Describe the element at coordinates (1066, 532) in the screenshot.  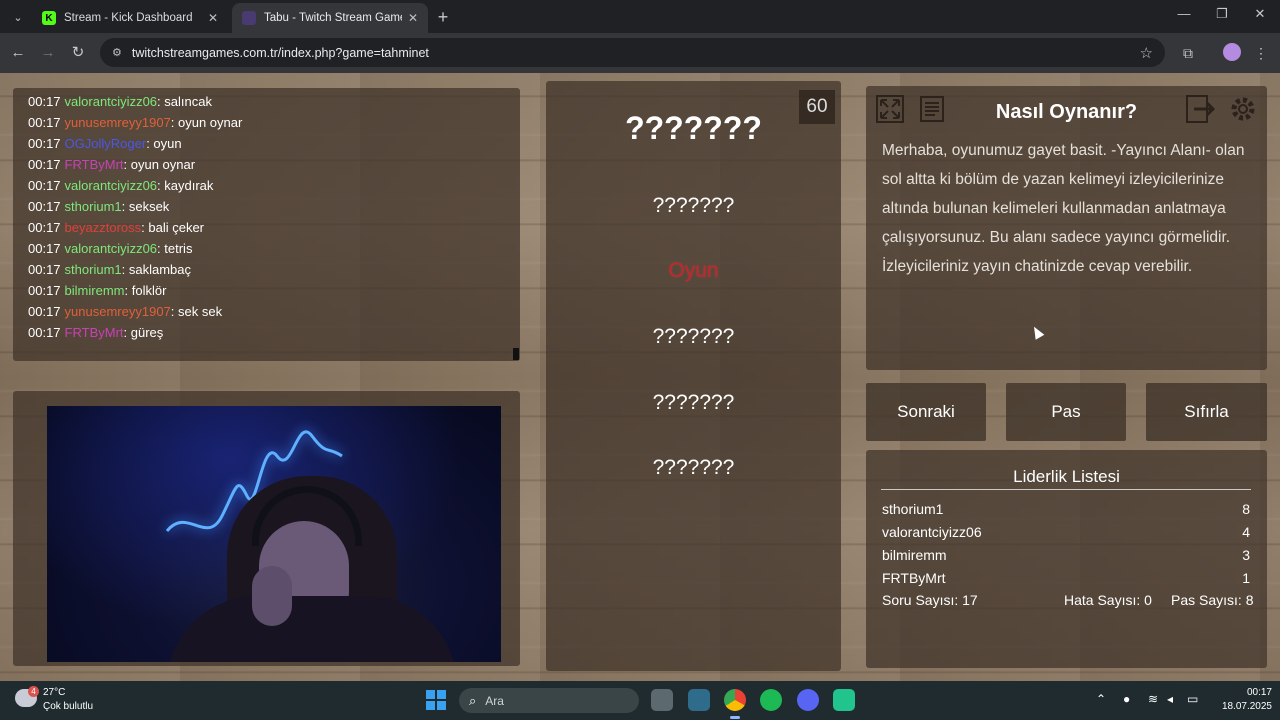
I see `leaderboard-row: valorantciyizz06 4` at that location.